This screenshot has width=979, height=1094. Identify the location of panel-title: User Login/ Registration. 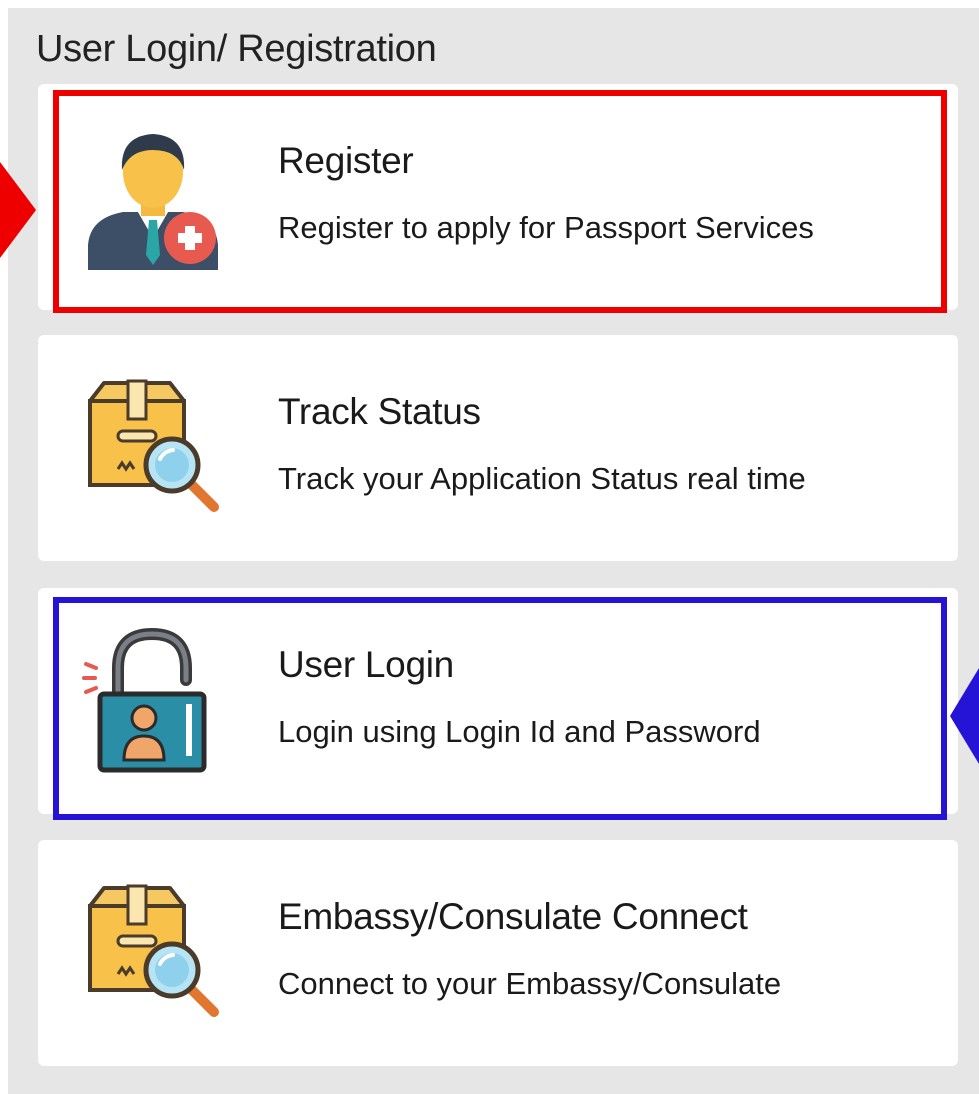
(236, 49).